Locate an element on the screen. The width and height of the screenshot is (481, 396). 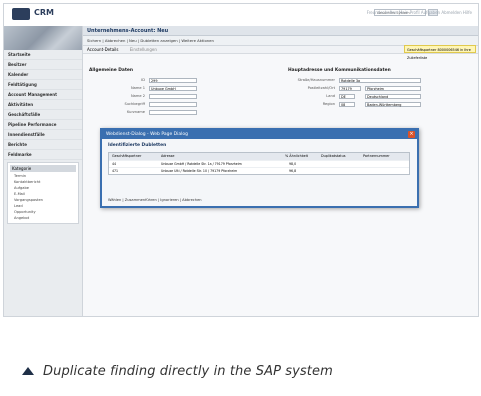
column-header: Duplikatstatus is located at coordinates (333, 156).